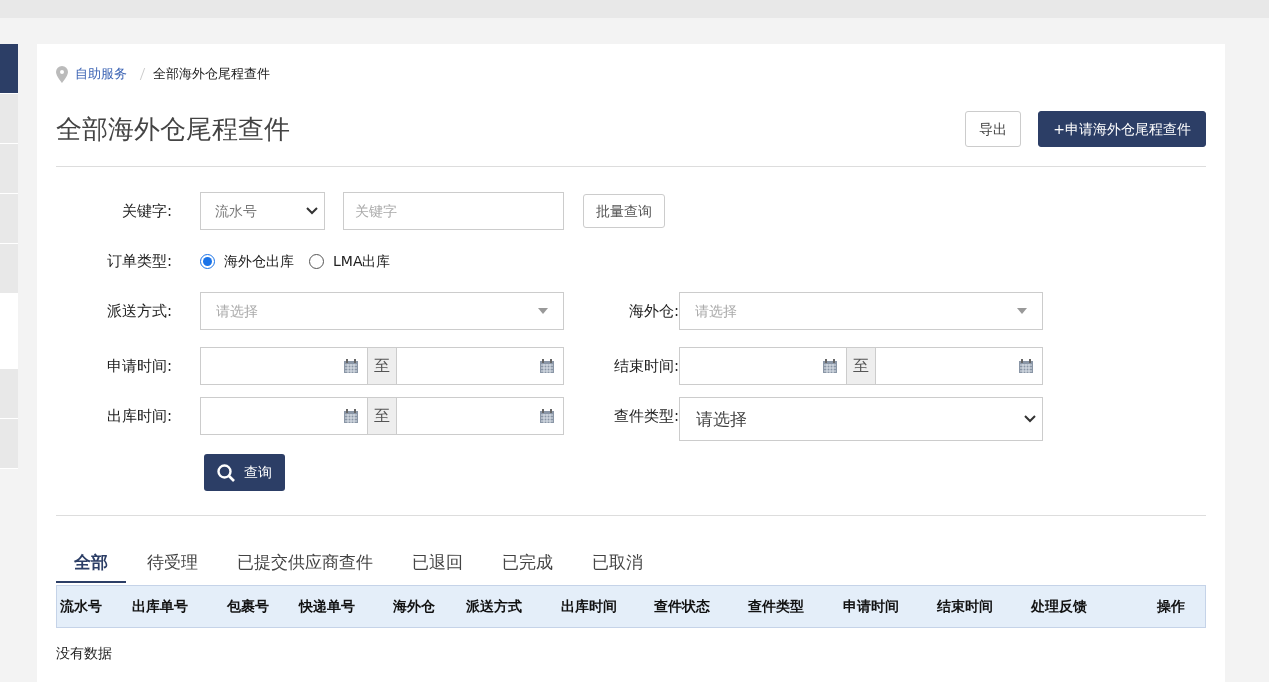 The width and height of the screenshot is (1269, 682). What do you see at coordinates (226, 472) in the screenshot?
I see `search-icon` at bounding box center [226, 472].